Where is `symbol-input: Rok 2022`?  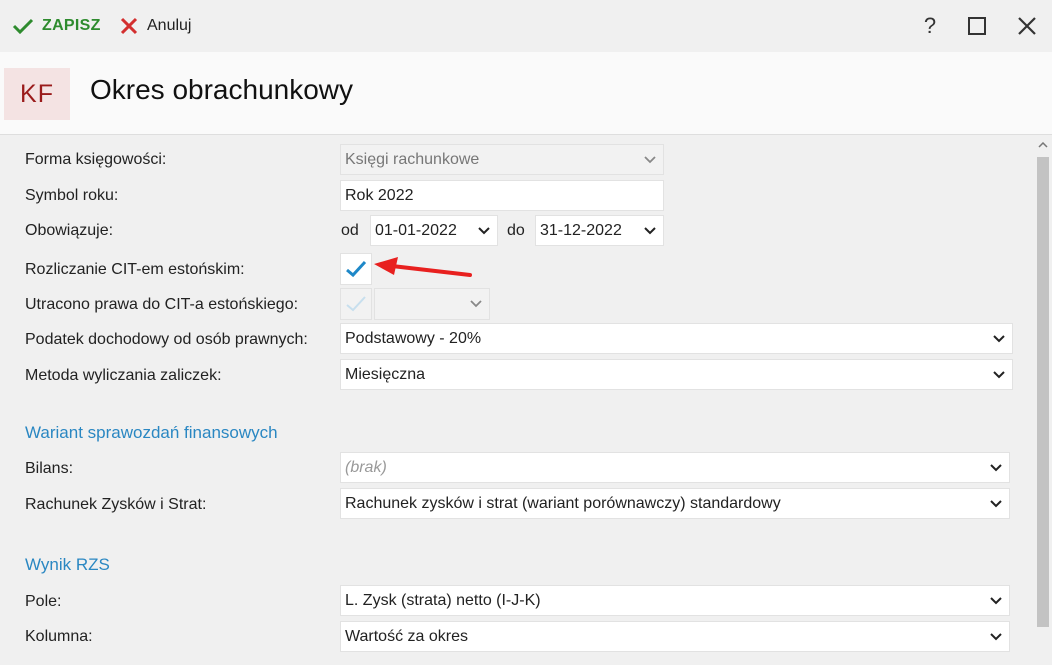 symbol-input: Rok 2022 is located at coordinates (502, 195).